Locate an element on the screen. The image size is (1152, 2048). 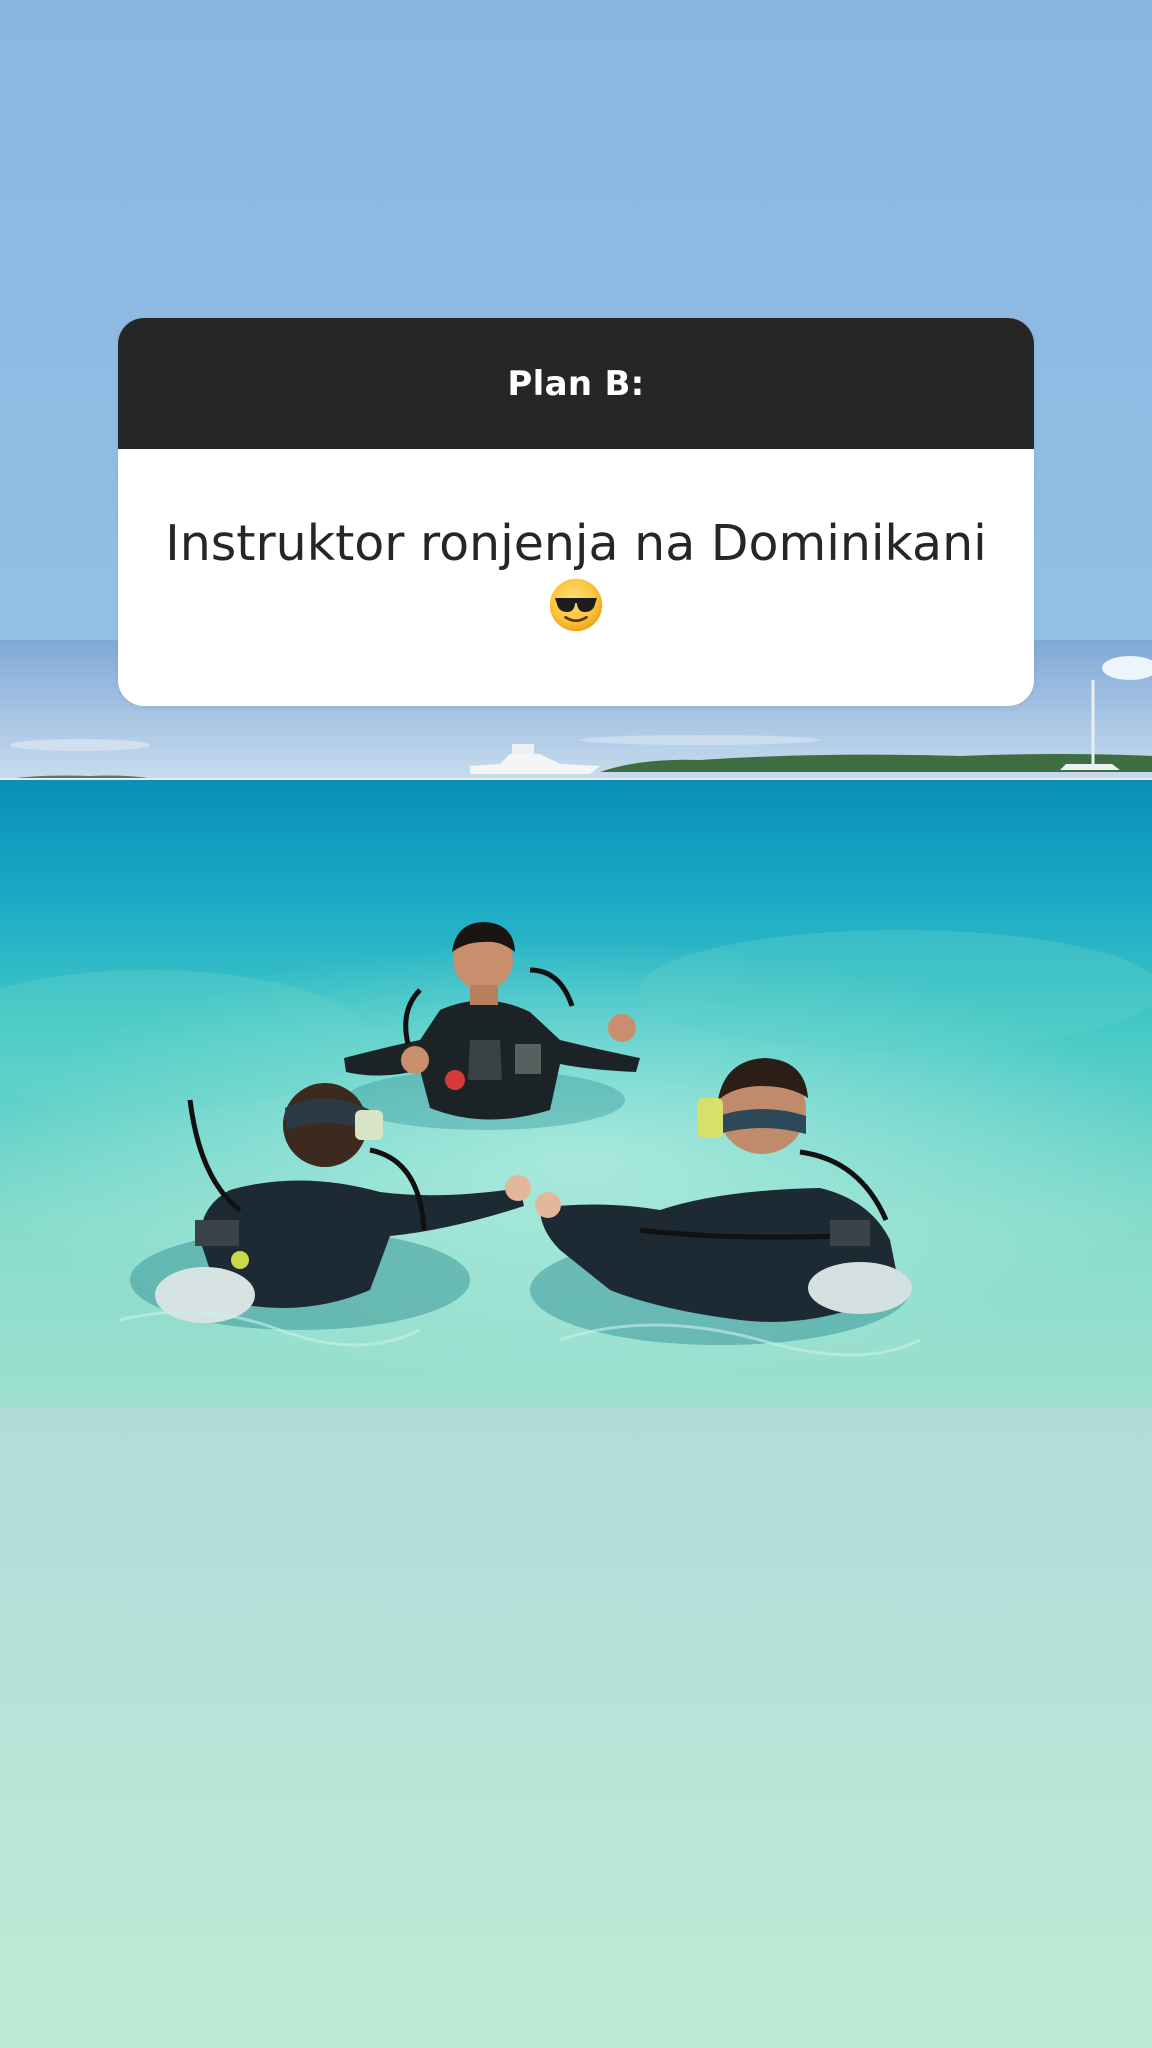
question-title: Plan B: is located at coordinates (576, 383).